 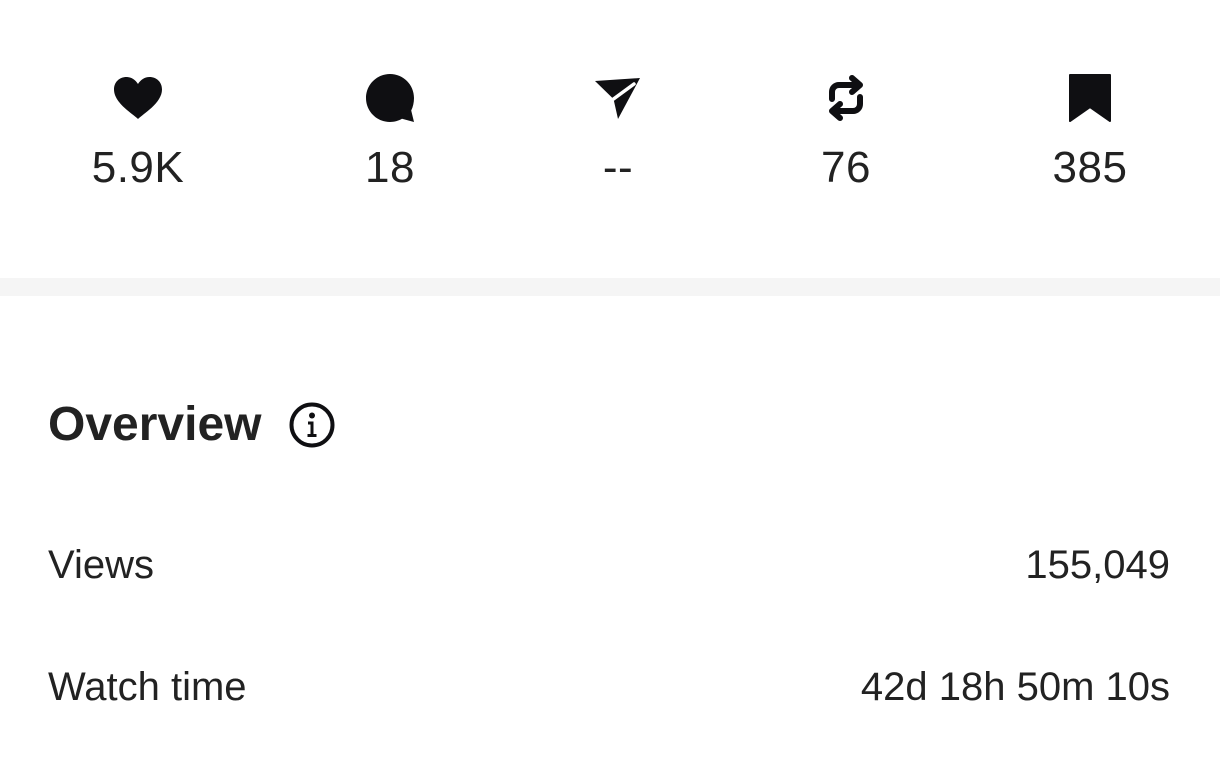 I want to click on comment-icon, so click(x=390, y=98).